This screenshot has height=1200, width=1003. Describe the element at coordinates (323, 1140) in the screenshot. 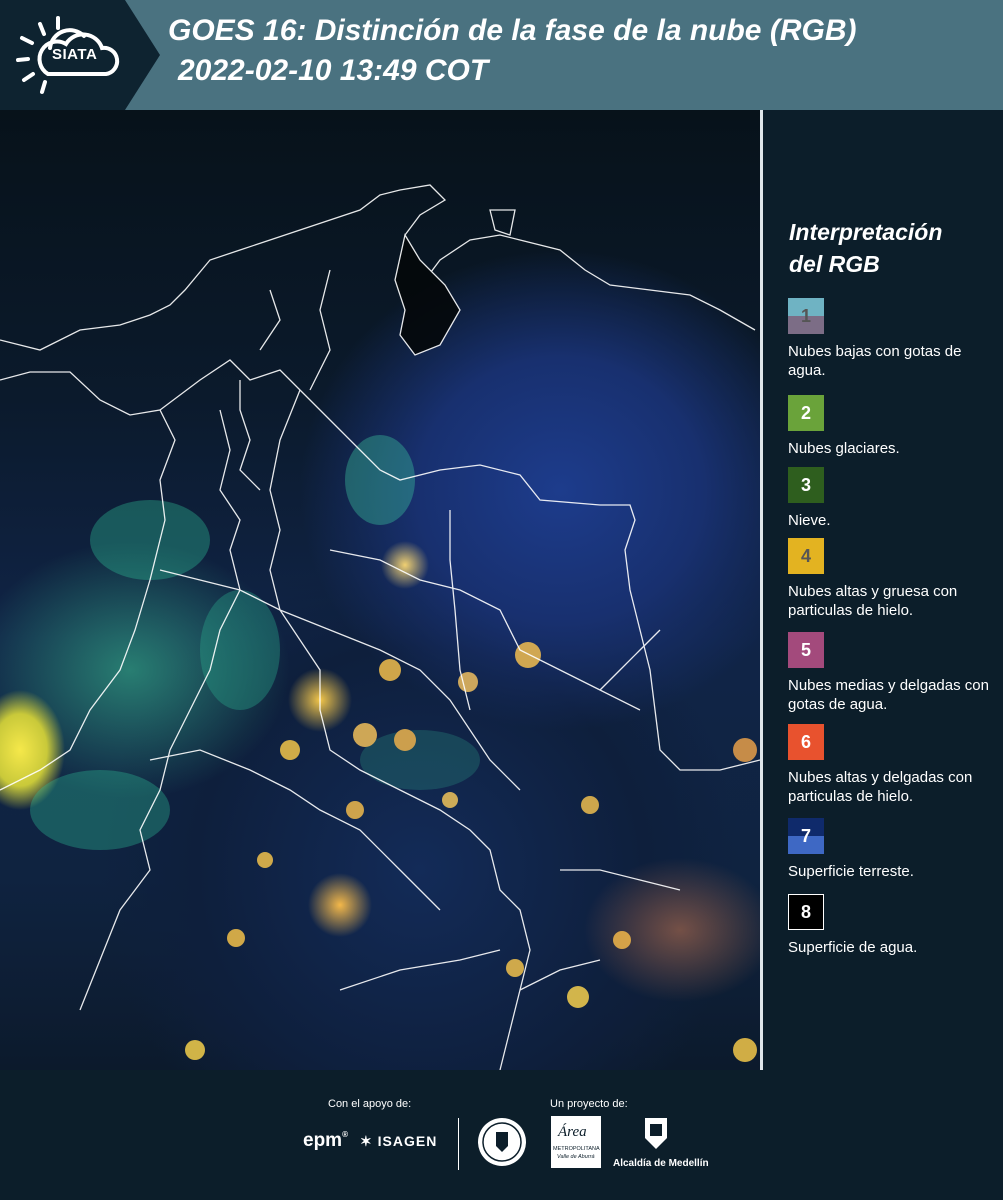

I see `epm-logo-text: epm` at that location.